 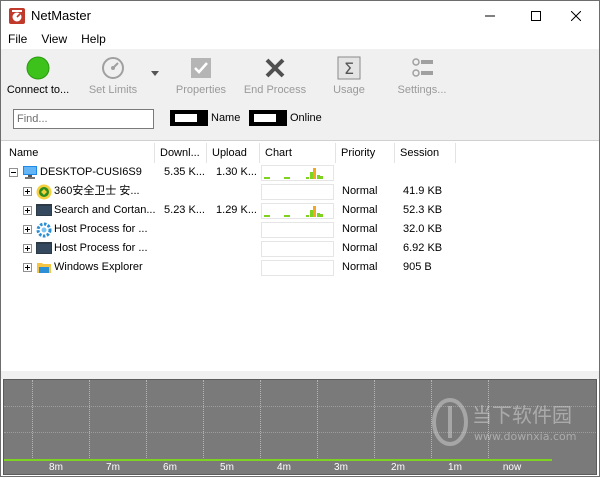 I want to click on splitter, so click(x=300, y=375).